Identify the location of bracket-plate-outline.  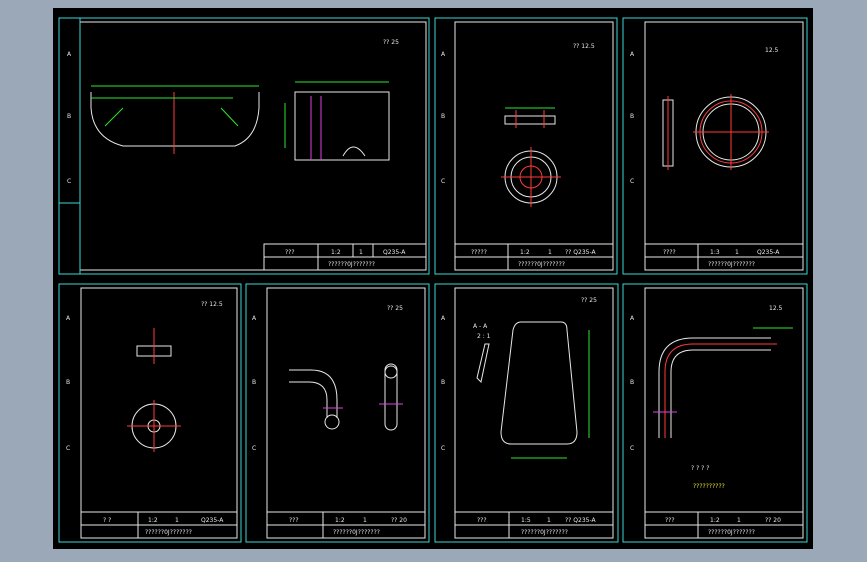
(539, 383).